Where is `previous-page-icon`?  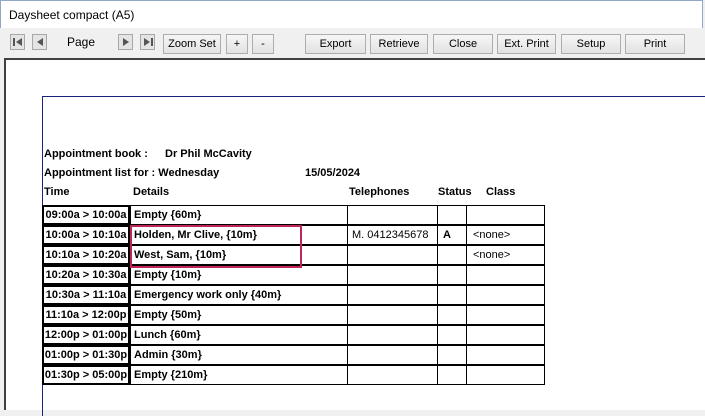
previous-page-icon is located at coordinates (40, 42).